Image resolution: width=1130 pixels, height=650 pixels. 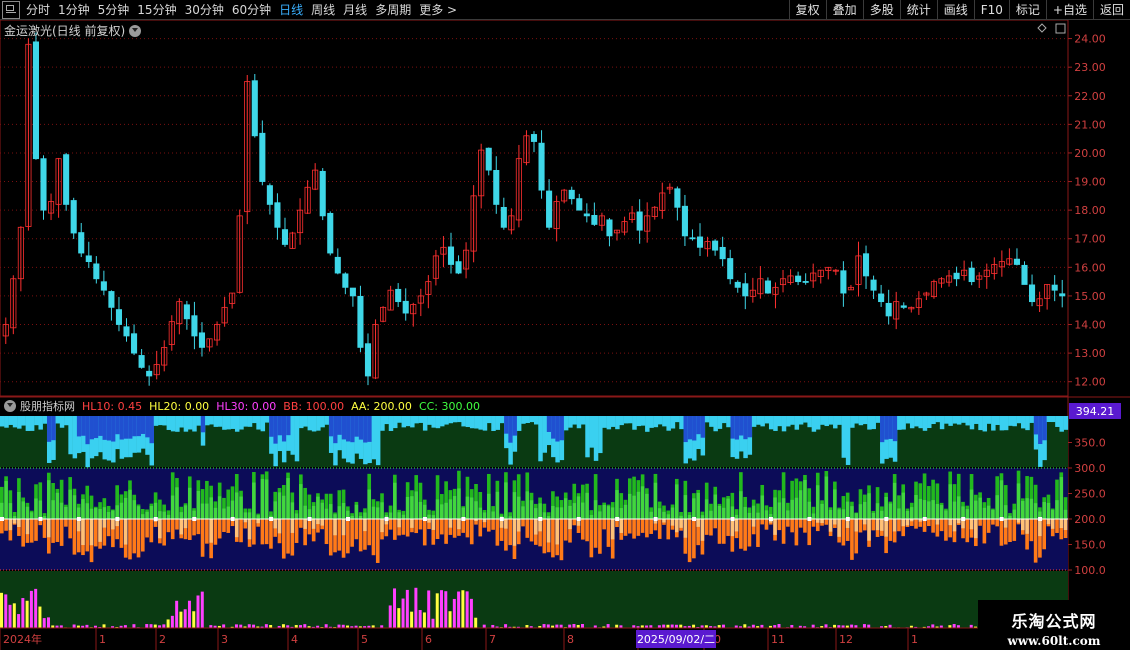 I want to click on toolbar-button: 返回, so click(x=1111, y=10).